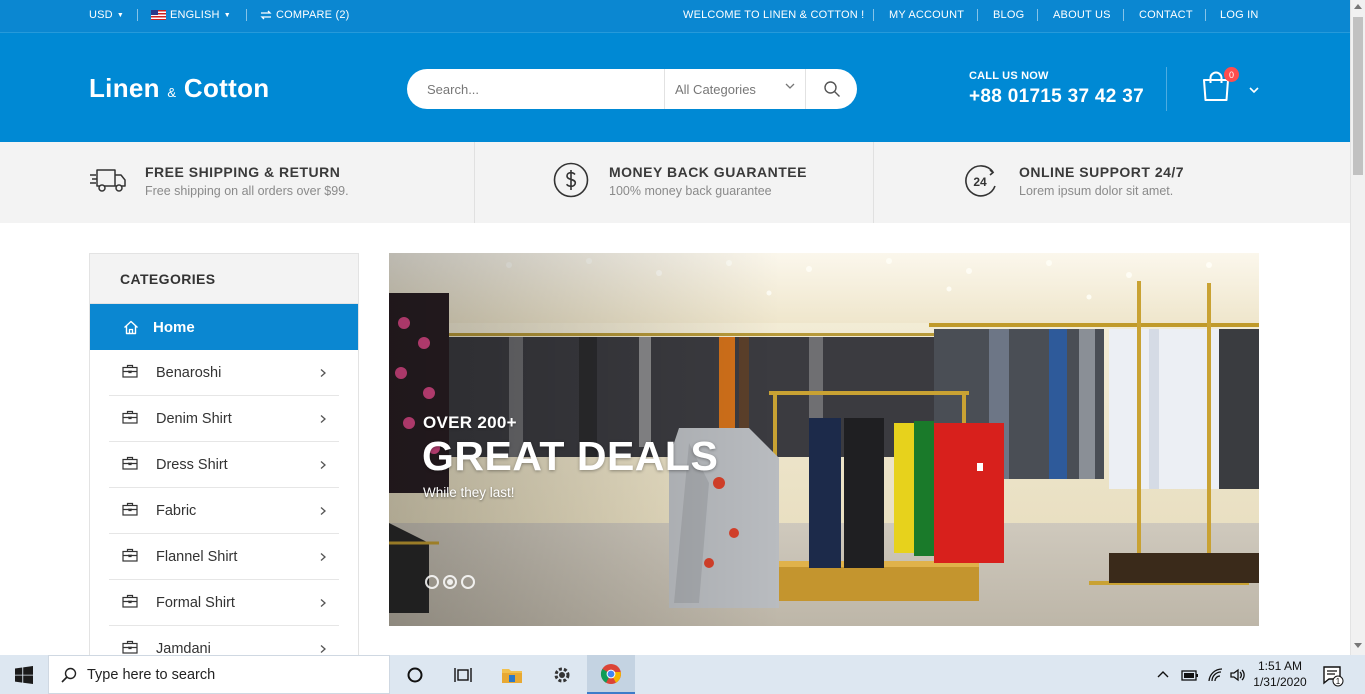 This screenshot has height=694, width=1365. I want to click on clock-time: 1:51 AM, so click(1280, 666).